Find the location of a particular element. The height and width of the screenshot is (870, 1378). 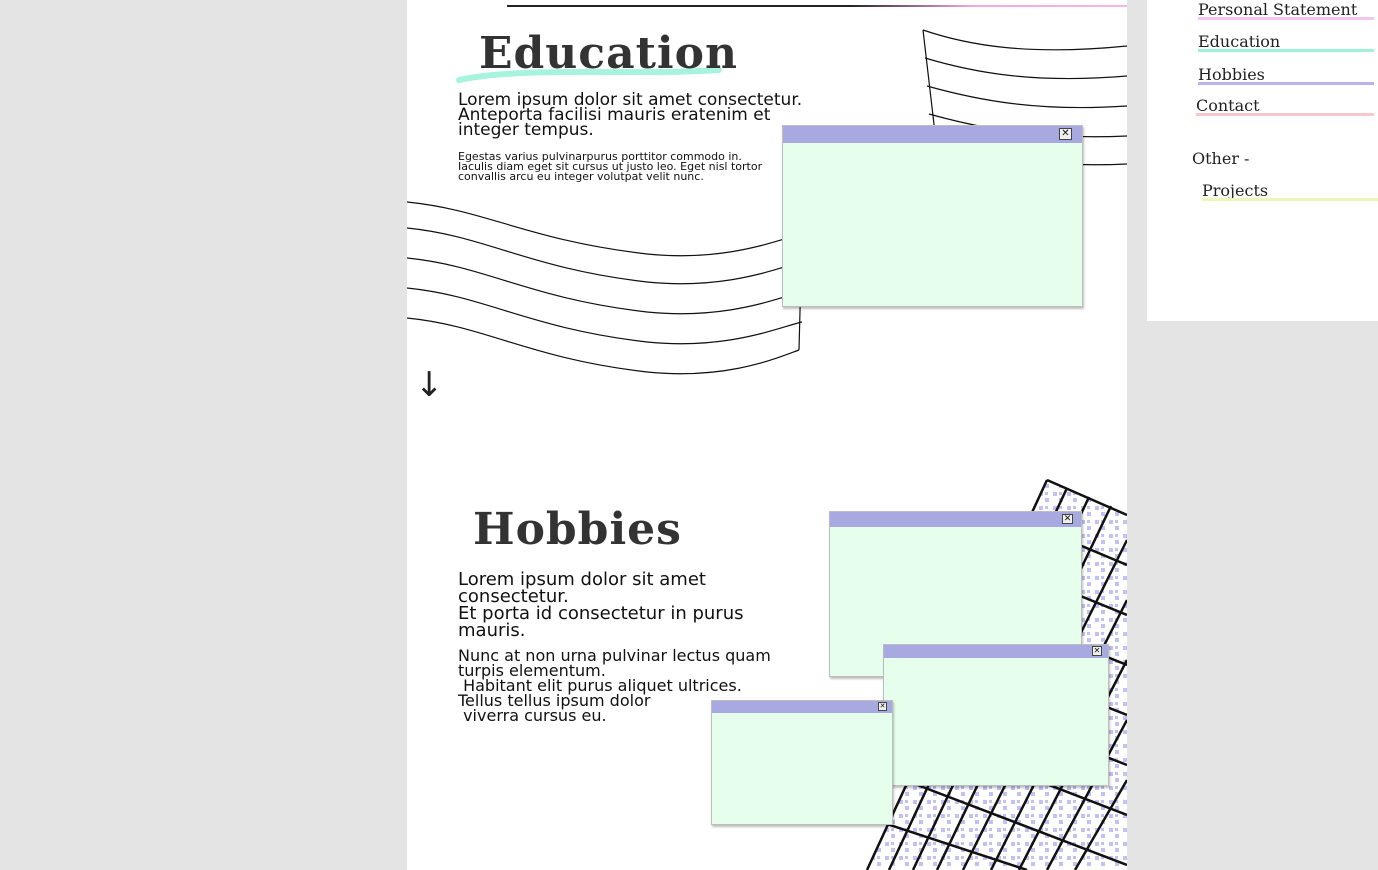

nav-item-other: Other - is located at coordinates (1220, 158).